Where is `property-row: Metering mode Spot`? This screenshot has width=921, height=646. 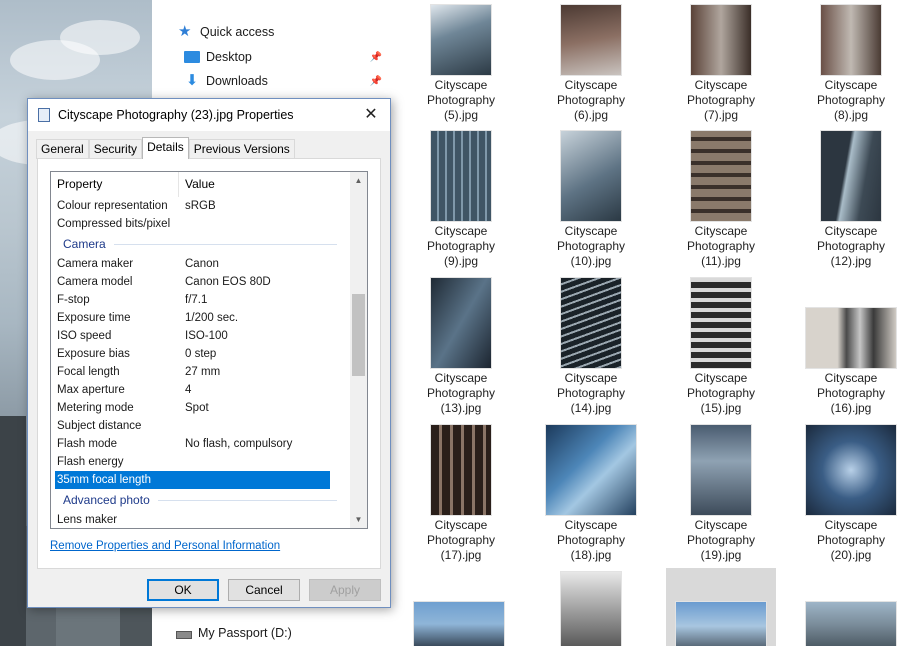 property-row: Metering mode Spot is located at coordinates (201, 408).